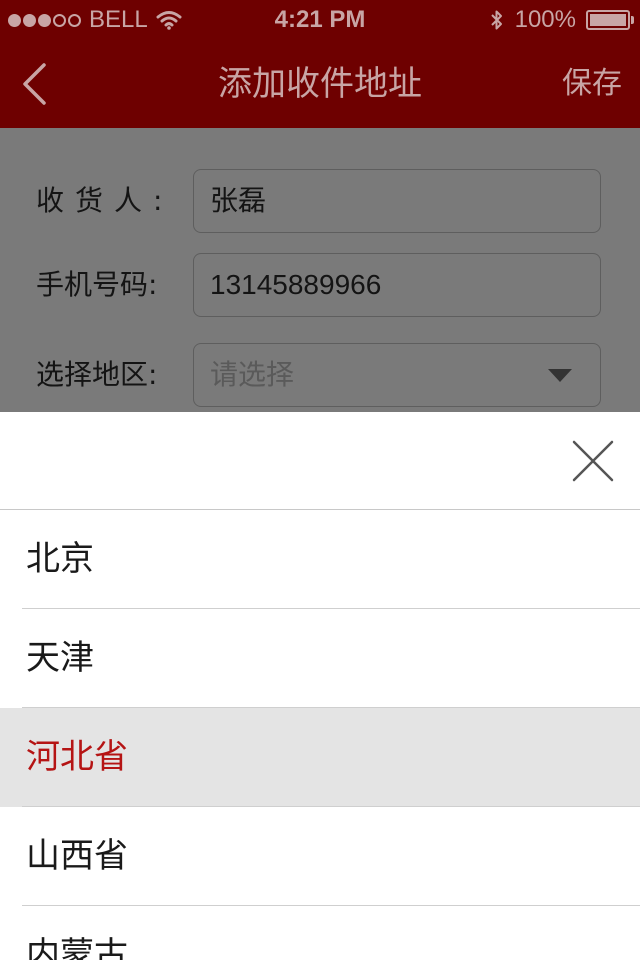 The height and width of the screenshot is (960, 640). I want to click on region-item: 山西省, so click(320, 856).